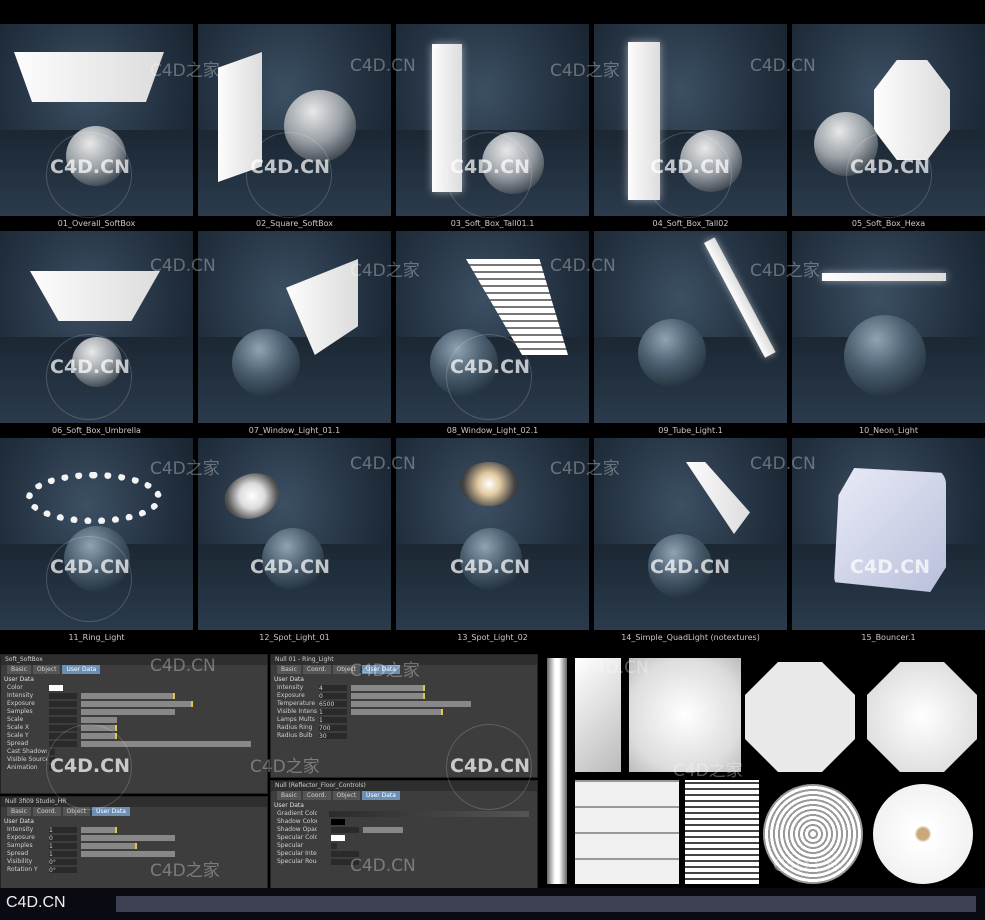  What do you see at coordinates (22, 869) in the screenshot?
I see `param-label: Rotation Y` at bounding box center [22, 869].